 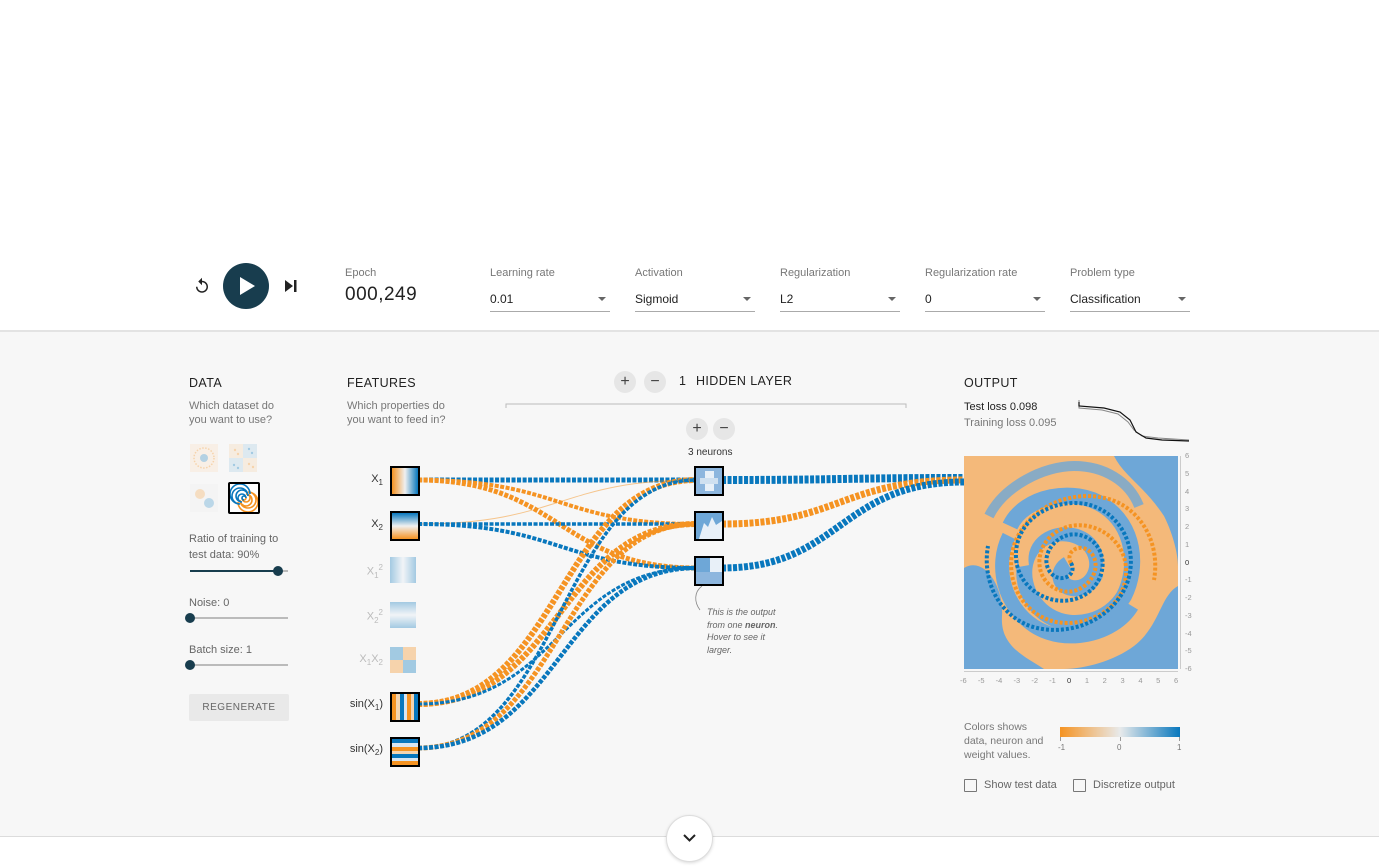 What do you see at coordinates (963, 680) in the screenshot?
I see `x-tick-label: -6` at bounding box center [963, 680].